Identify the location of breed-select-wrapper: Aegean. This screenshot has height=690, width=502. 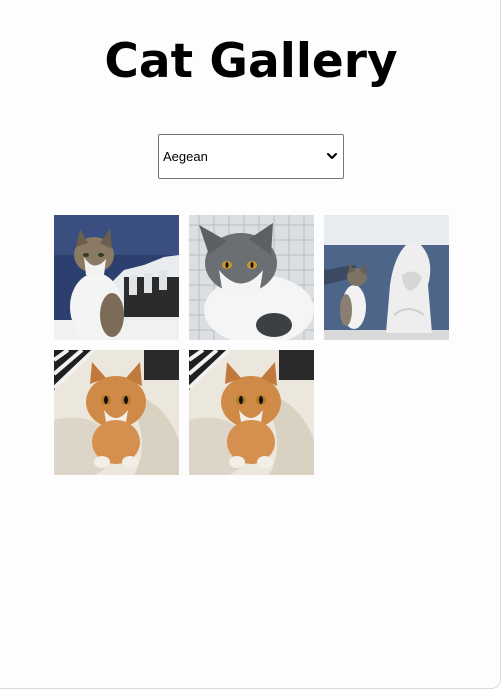
(251, 156).